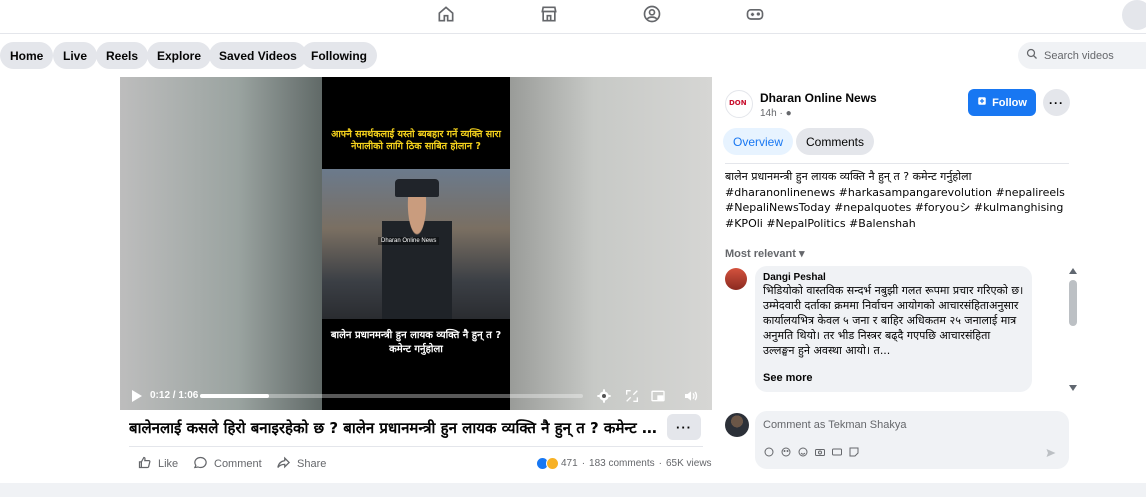  I want to click on scroll-up-icon, so click(1073, 271).